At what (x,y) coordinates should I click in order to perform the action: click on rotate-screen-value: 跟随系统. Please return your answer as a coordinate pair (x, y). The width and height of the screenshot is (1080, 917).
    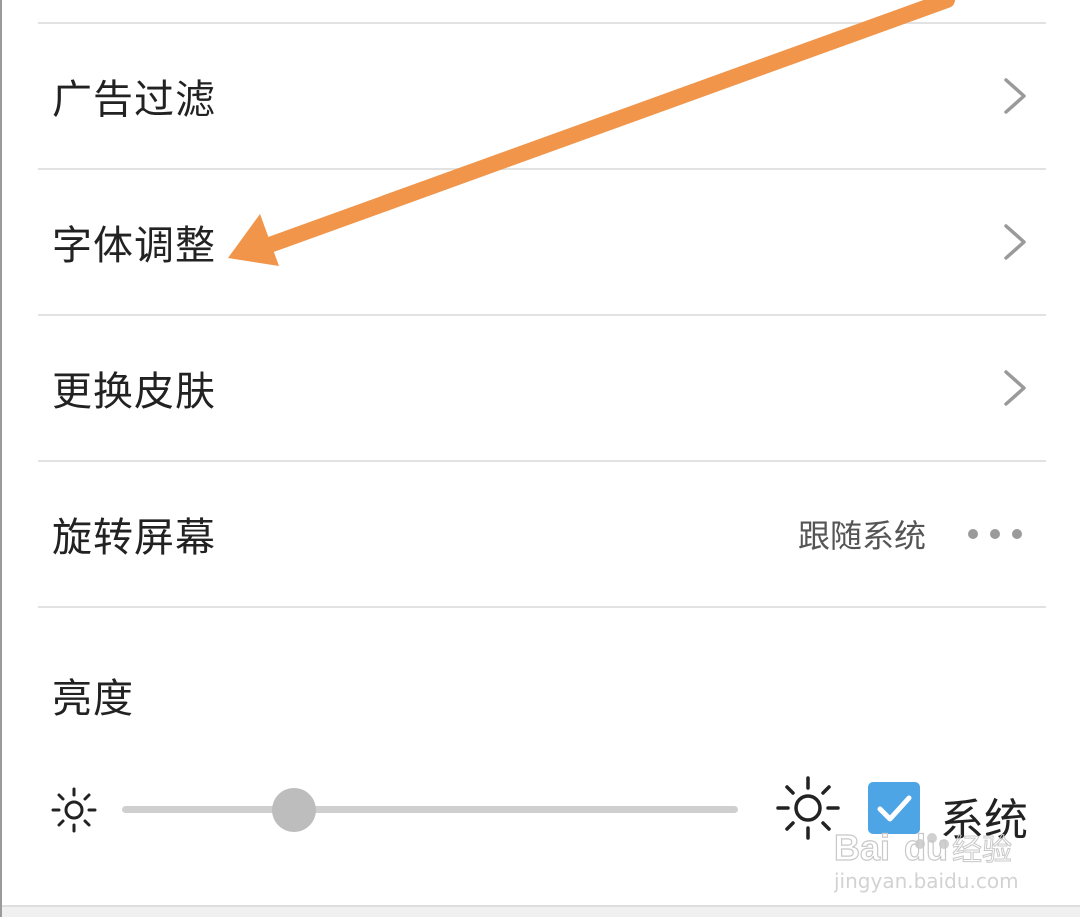
    Looking at the image, I should click on (861, 536).